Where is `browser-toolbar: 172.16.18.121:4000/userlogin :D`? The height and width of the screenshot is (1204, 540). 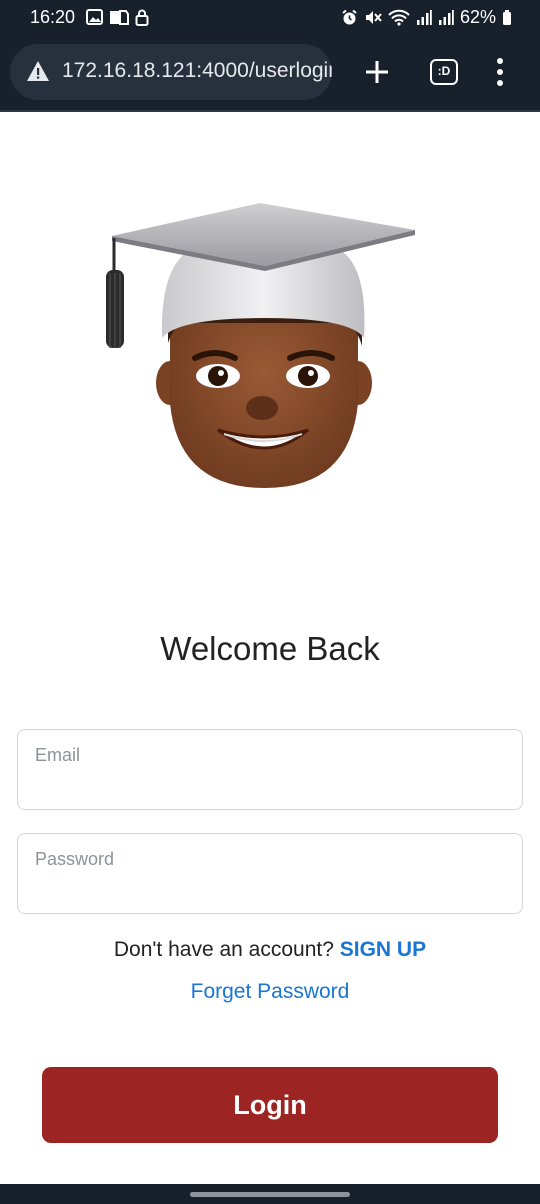 browser-toolbar: 172.16.18.121:4000/userlogin :D is located at coordinates (270, 75).